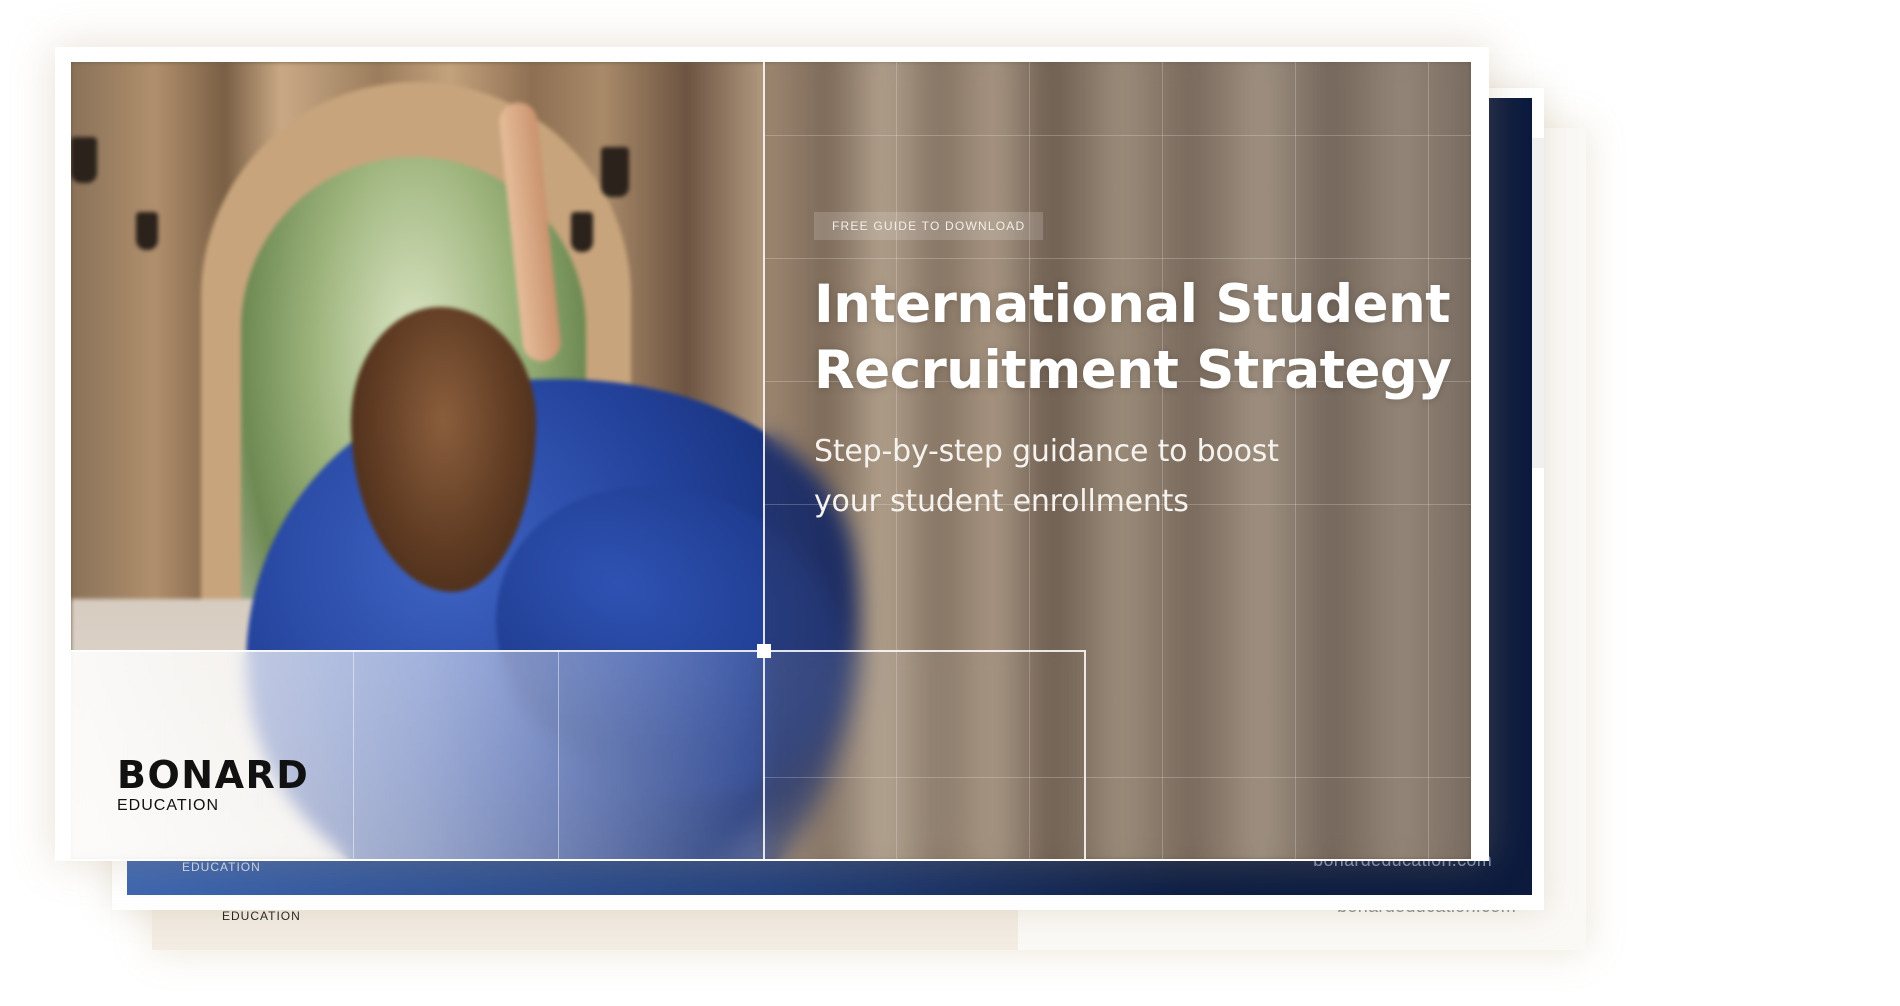 The height and width of the screenshot is (1006, 1900). What do you see at coordinates (1046, 451) in the screenshot?
I see `cover-subtitle-line: Step-by-step guidance to boost` at bounding box center [1046, 451].